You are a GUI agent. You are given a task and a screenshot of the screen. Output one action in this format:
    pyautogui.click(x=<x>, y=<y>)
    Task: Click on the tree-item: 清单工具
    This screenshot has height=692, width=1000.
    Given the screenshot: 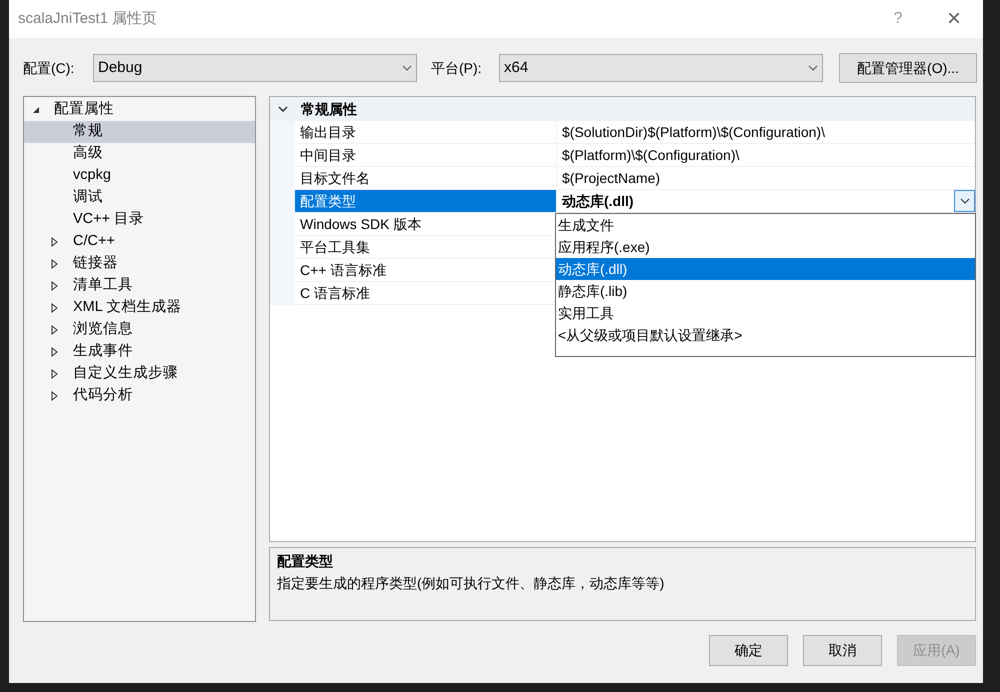 What is the action you would take?
    pyautogui.click(x=139, y=286)
    